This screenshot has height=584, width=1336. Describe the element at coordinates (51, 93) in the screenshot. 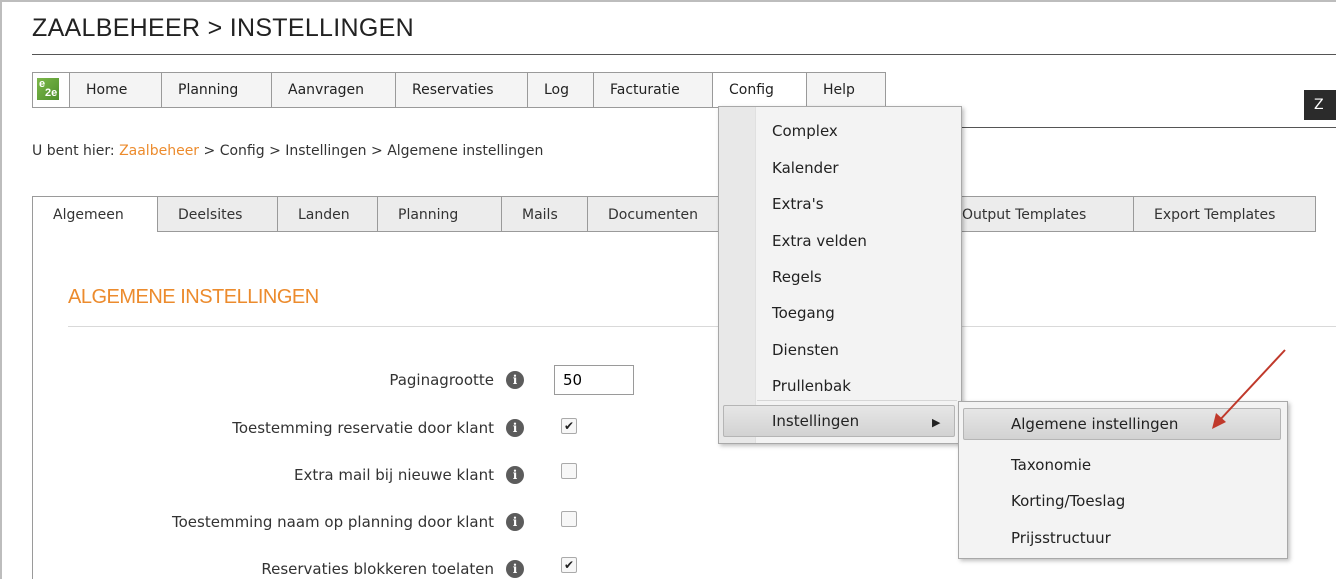

I see `logo-text-bottom: 2e` at that location.